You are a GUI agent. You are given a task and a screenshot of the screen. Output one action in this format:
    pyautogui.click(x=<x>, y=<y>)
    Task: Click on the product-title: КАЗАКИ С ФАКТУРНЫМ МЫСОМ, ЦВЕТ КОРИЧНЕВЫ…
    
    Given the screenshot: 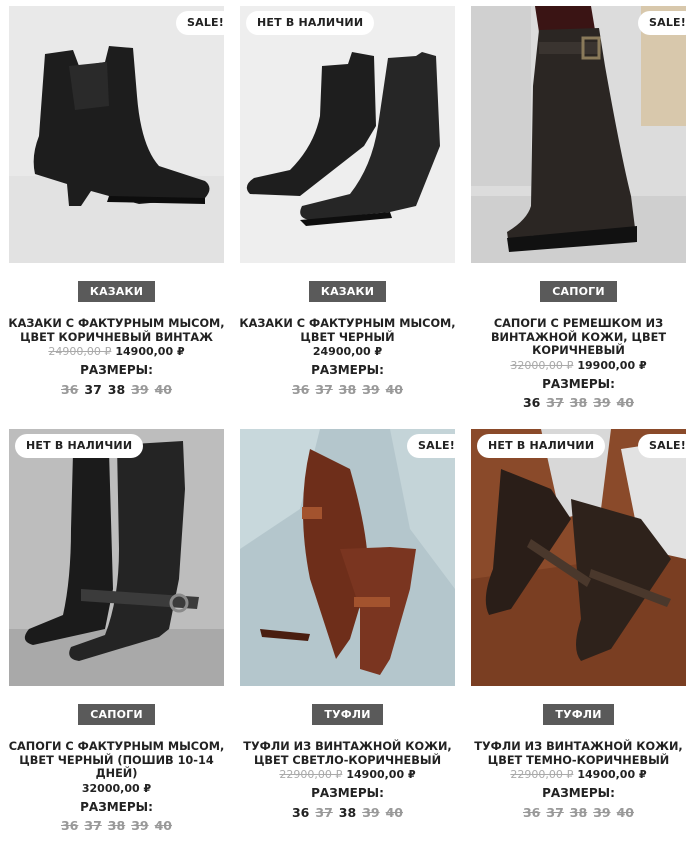 What is the action you would take?
    pyautogui.click(x=117, y=330)
    